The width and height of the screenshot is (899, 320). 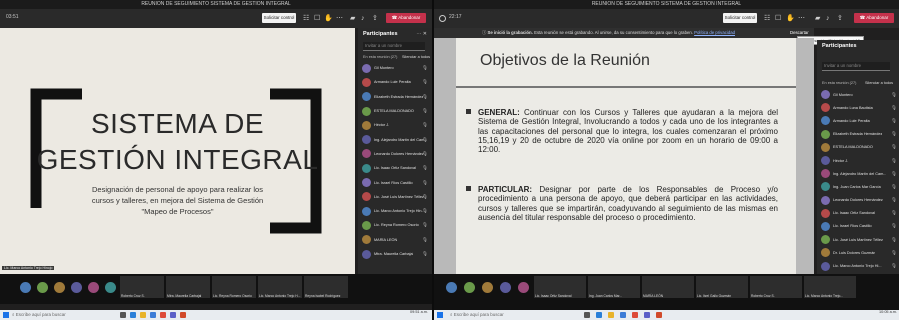 What do you see at coordinates (421, 34) in the screenshot?
I see `close-icon: ⋯ ✕` at bounding box center [421, 34].